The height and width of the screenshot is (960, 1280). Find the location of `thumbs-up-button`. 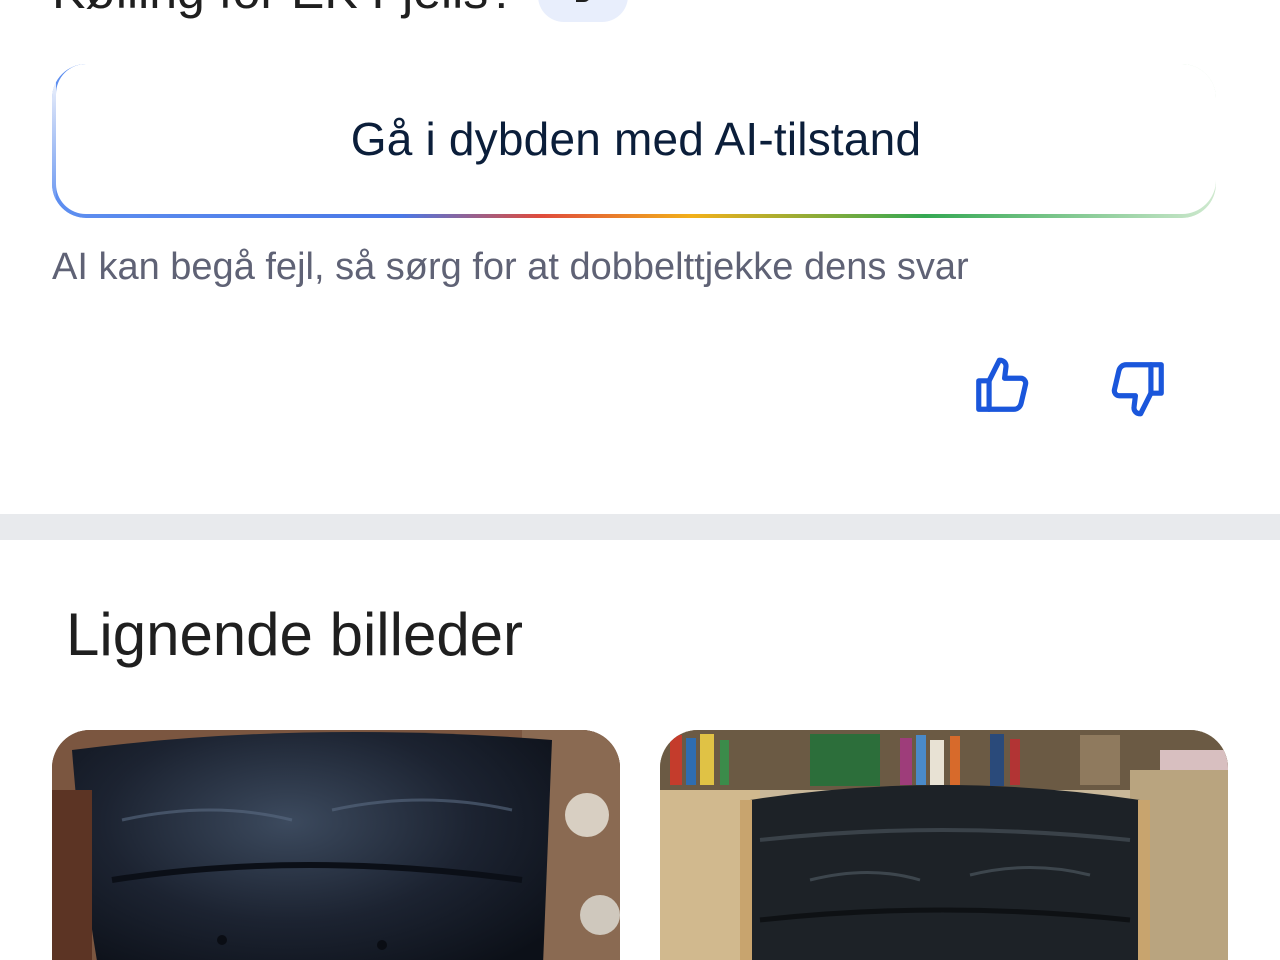

thumbs-up-button is located at coordinates (1002, 386).